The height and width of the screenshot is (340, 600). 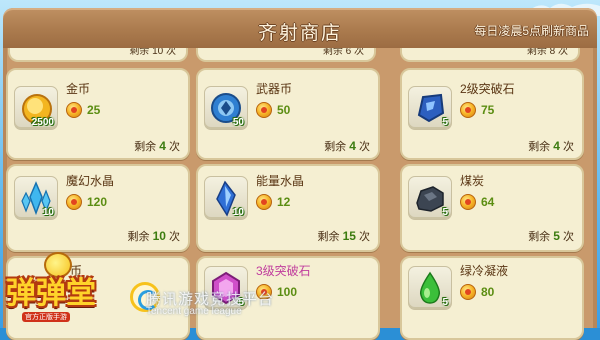 I want to click on refresh-note: 每日凌晨5点刷新商品, so click(x=531, y=31).